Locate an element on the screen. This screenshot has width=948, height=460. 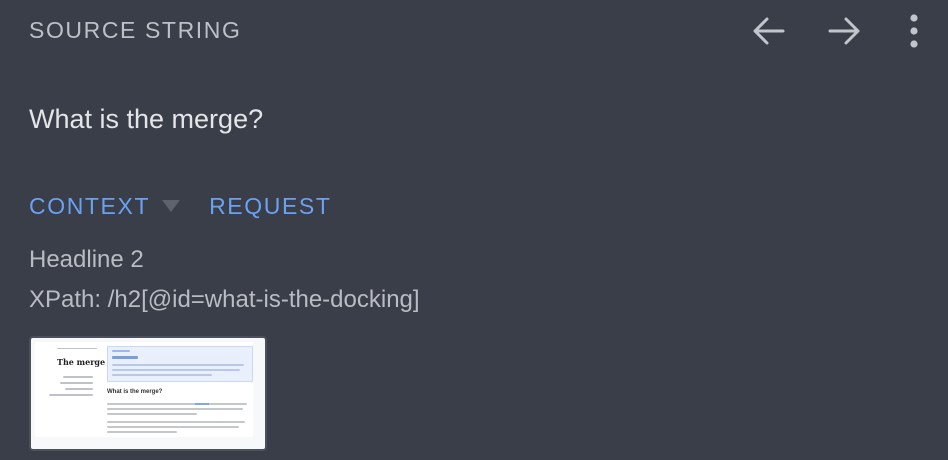
context-screenshot-thumbnail: The merge What is the merge? is located at coordinates (148, 393).